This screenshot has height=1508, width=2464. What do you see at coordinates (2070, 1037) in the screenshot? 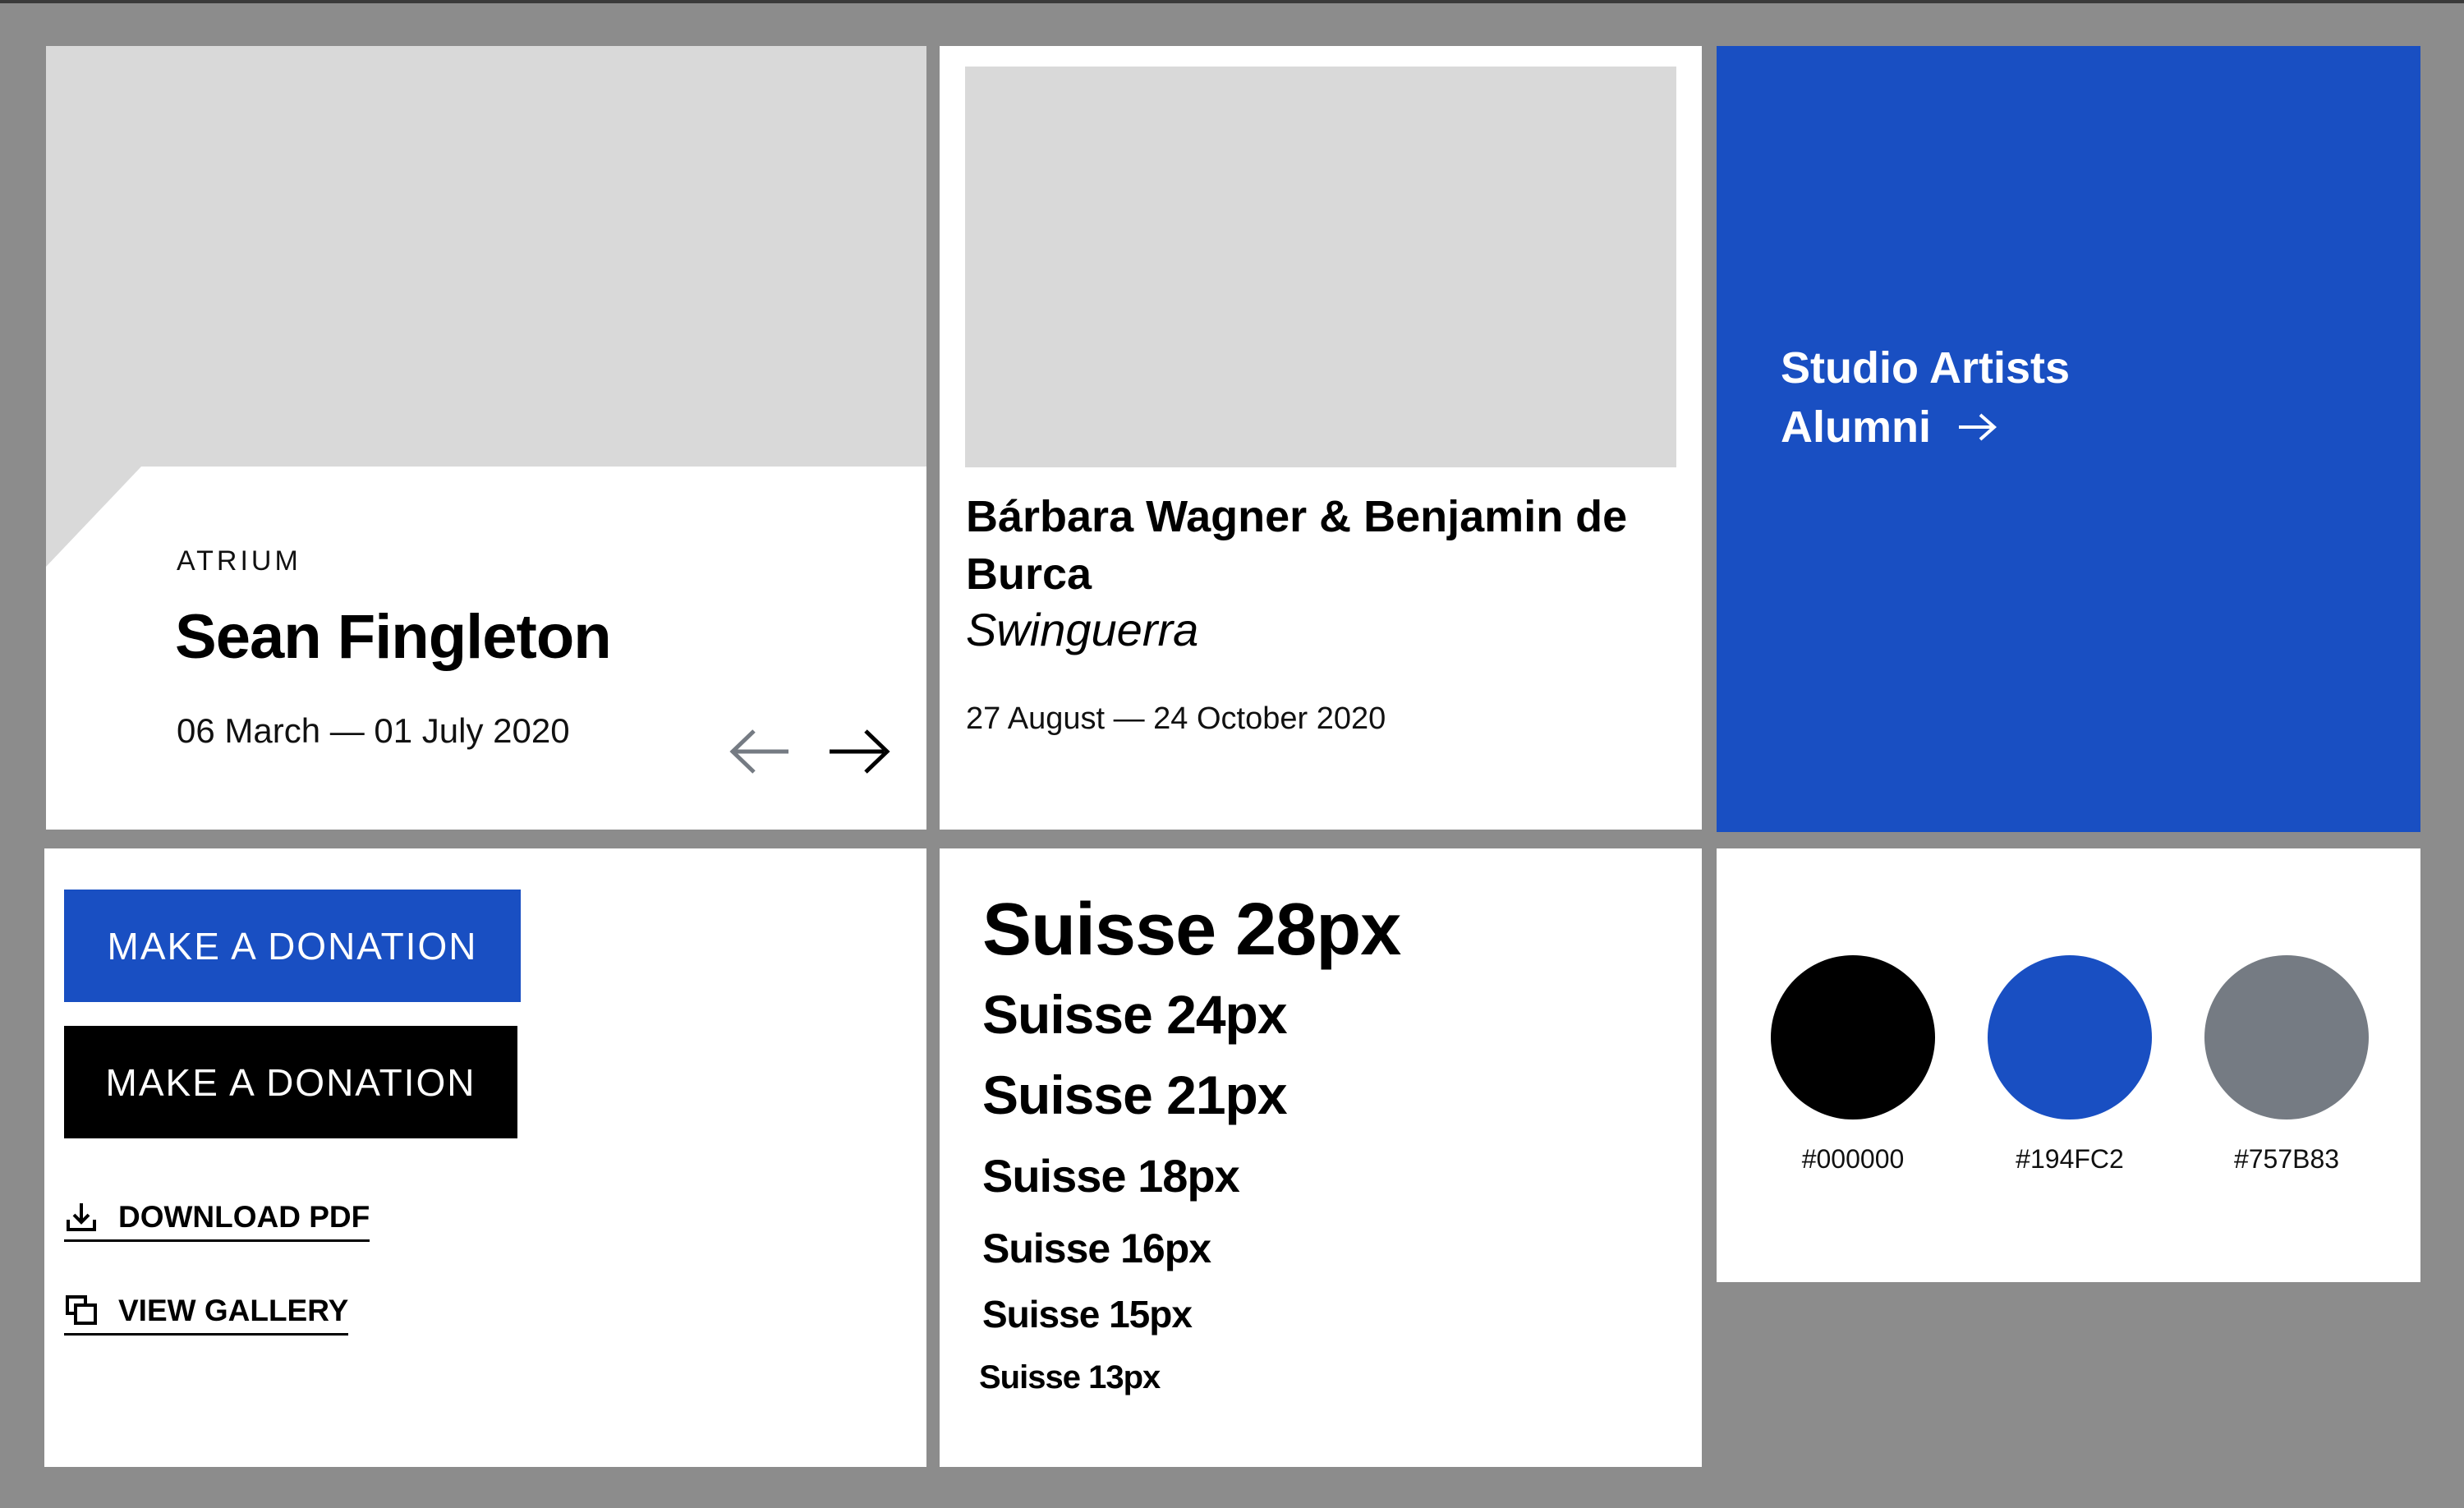
I see `color-swatch-blue` at bounding box center [2070, 1037].